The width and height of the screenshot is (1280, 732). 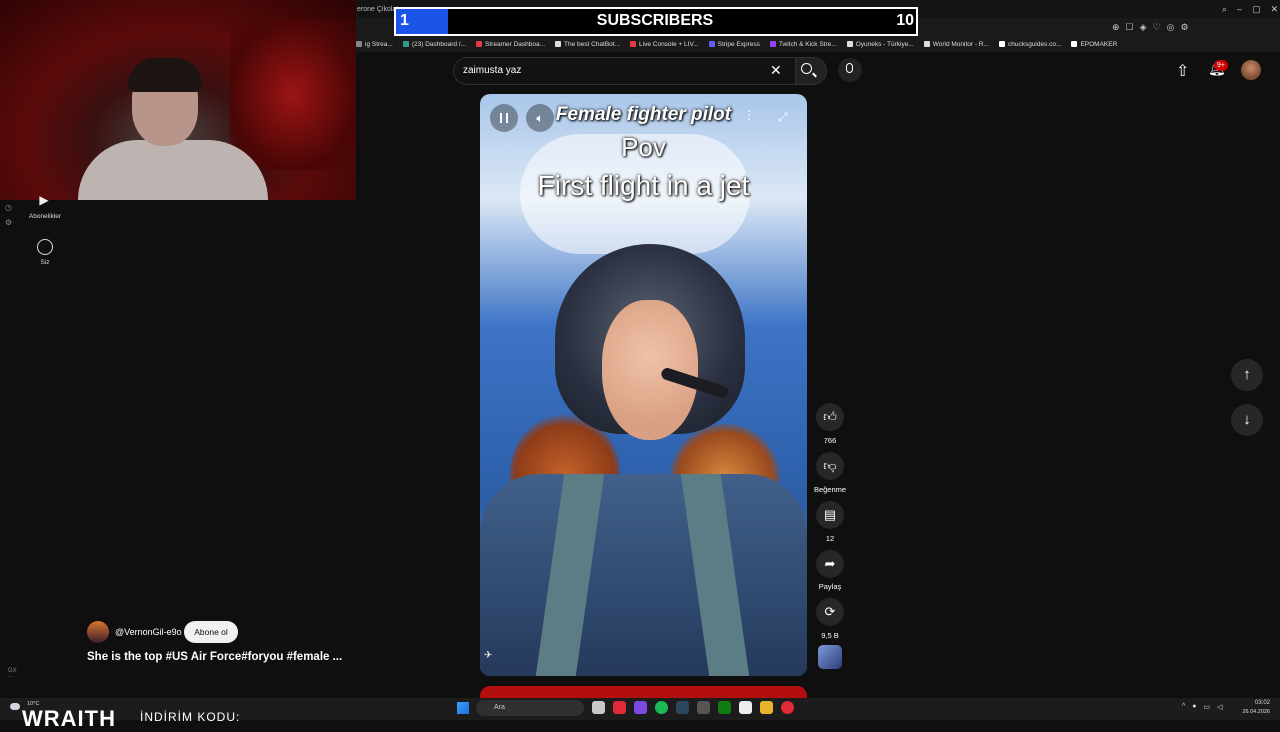 What do you see at coordinates (724, 707) in the screenshot?
I see `xbox-icon` at bounding box center [724, 707].